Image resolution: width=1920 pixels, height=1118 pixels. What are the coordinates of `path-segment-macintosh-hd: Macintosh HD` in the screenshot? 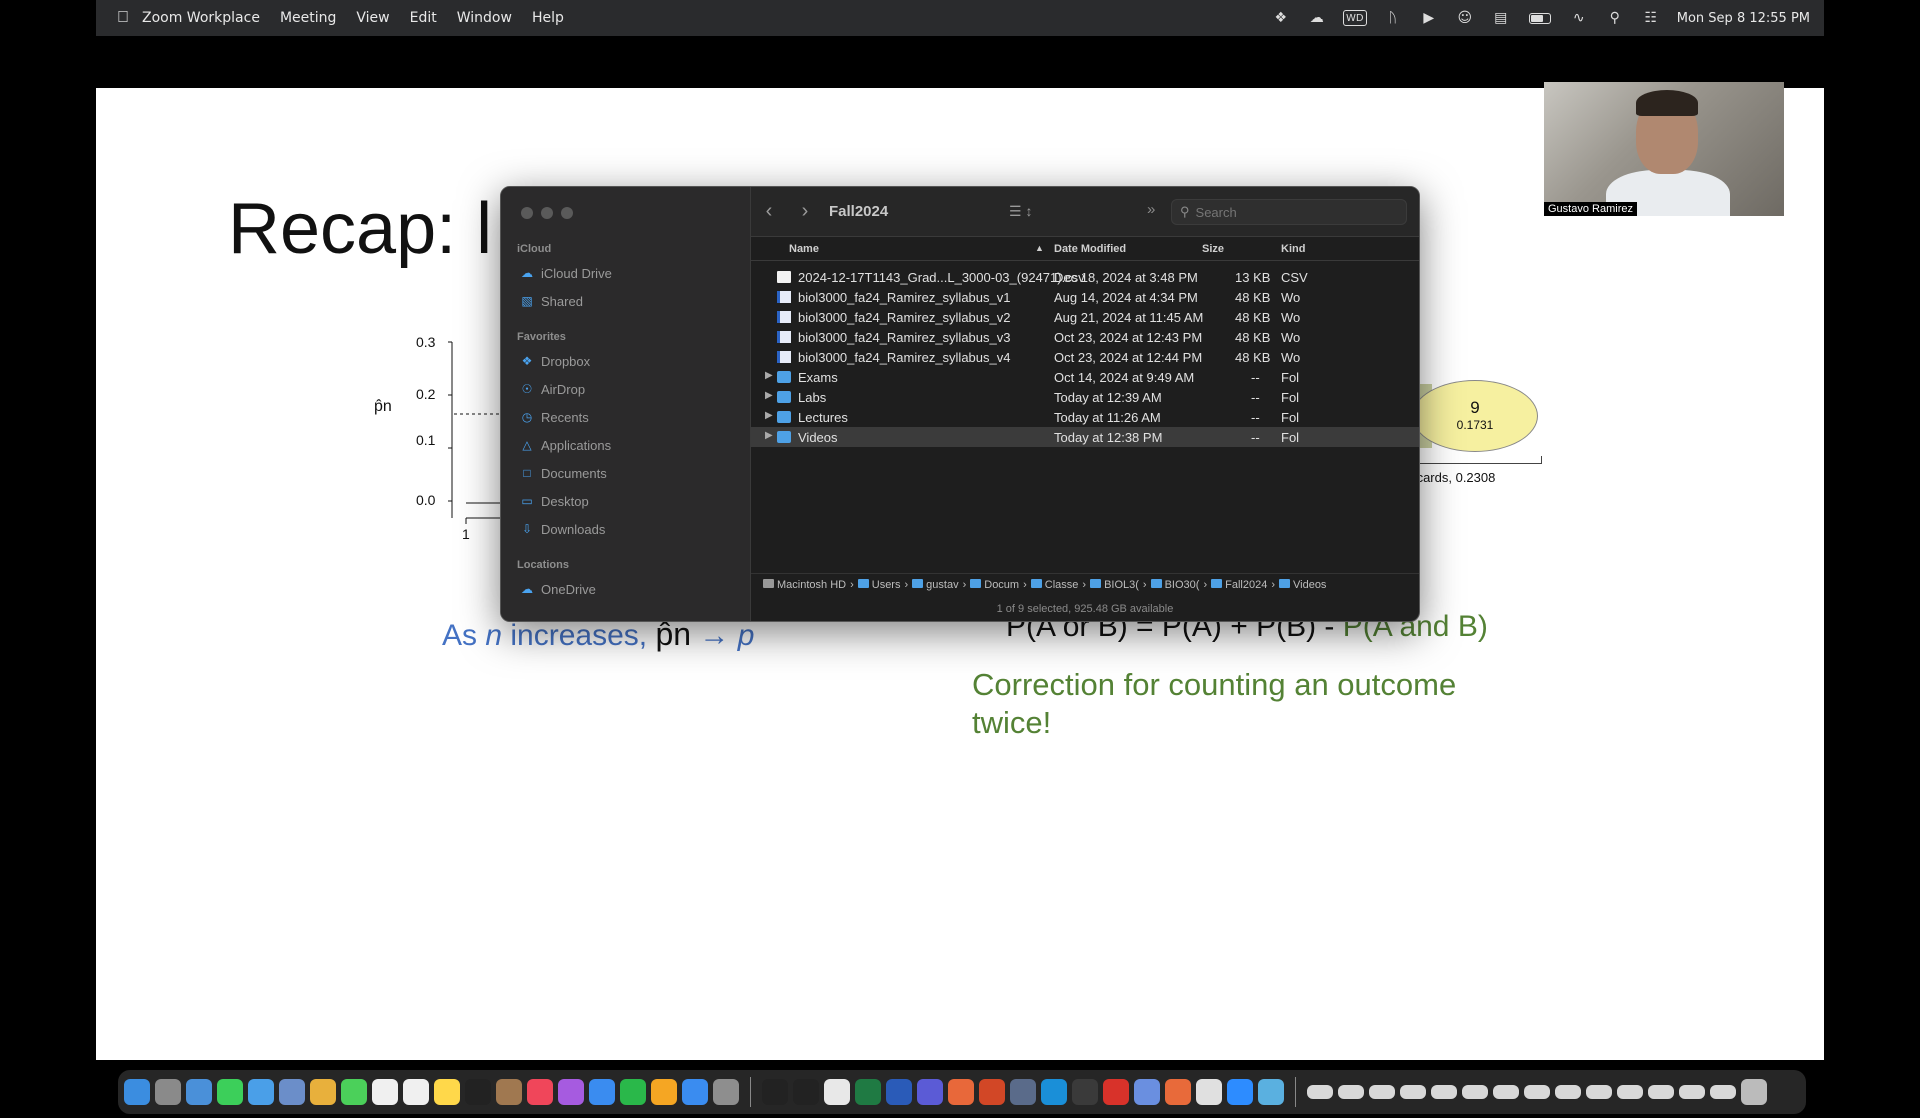 It's located at (804, 584).